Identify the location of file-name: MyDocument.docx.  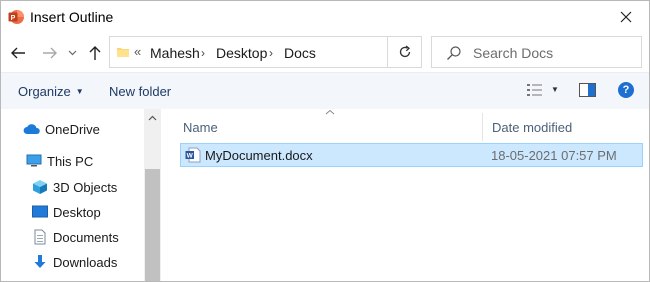
(259, 155).